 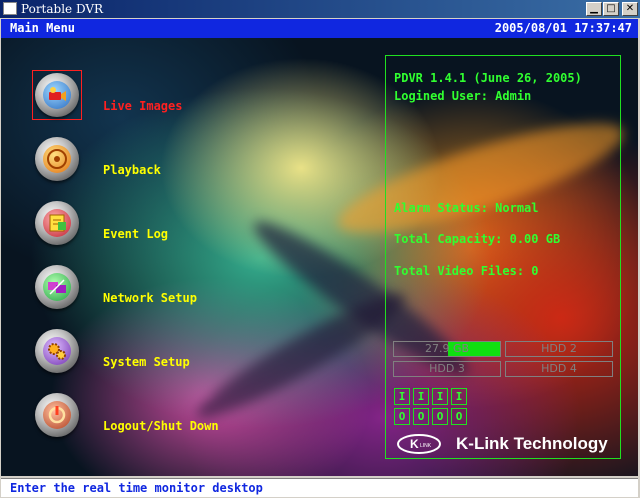 I want to click on menu-item-label: System Setup, so click(x=146, y=362).